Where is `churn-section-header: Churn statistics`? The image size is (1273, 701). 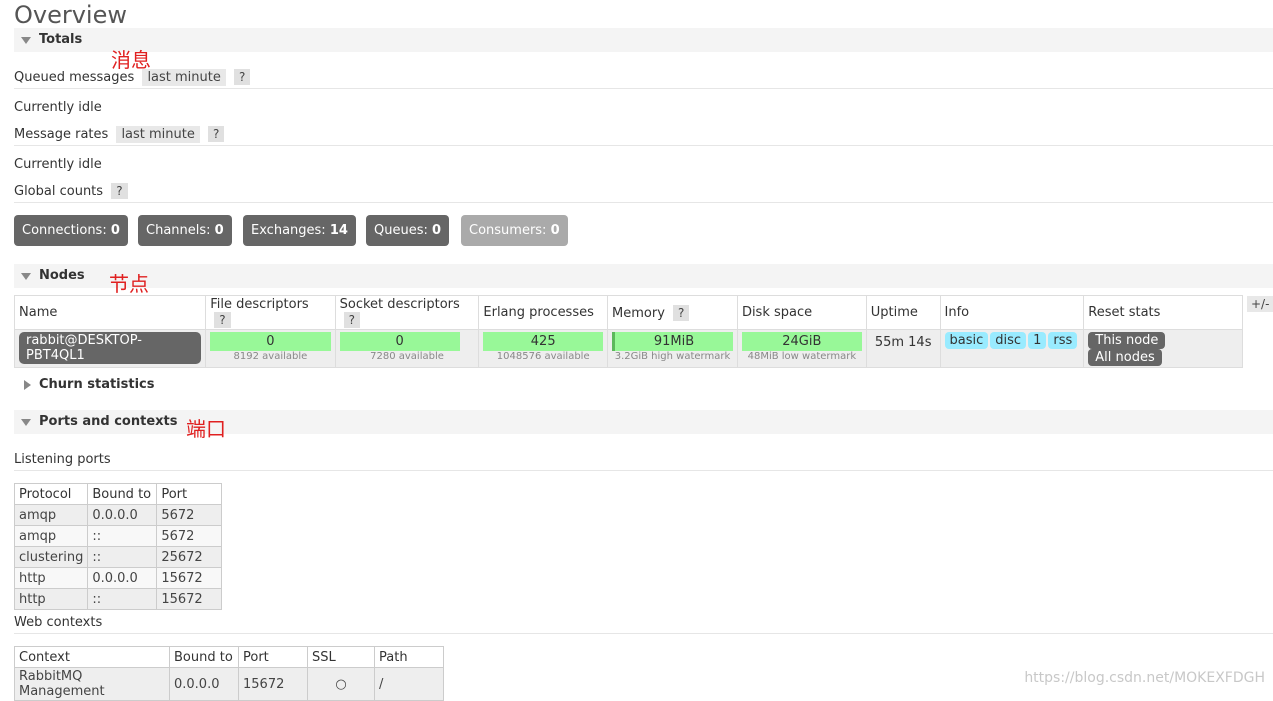
churn-section-header: Churn statistics is located at coordinates (643, 385).